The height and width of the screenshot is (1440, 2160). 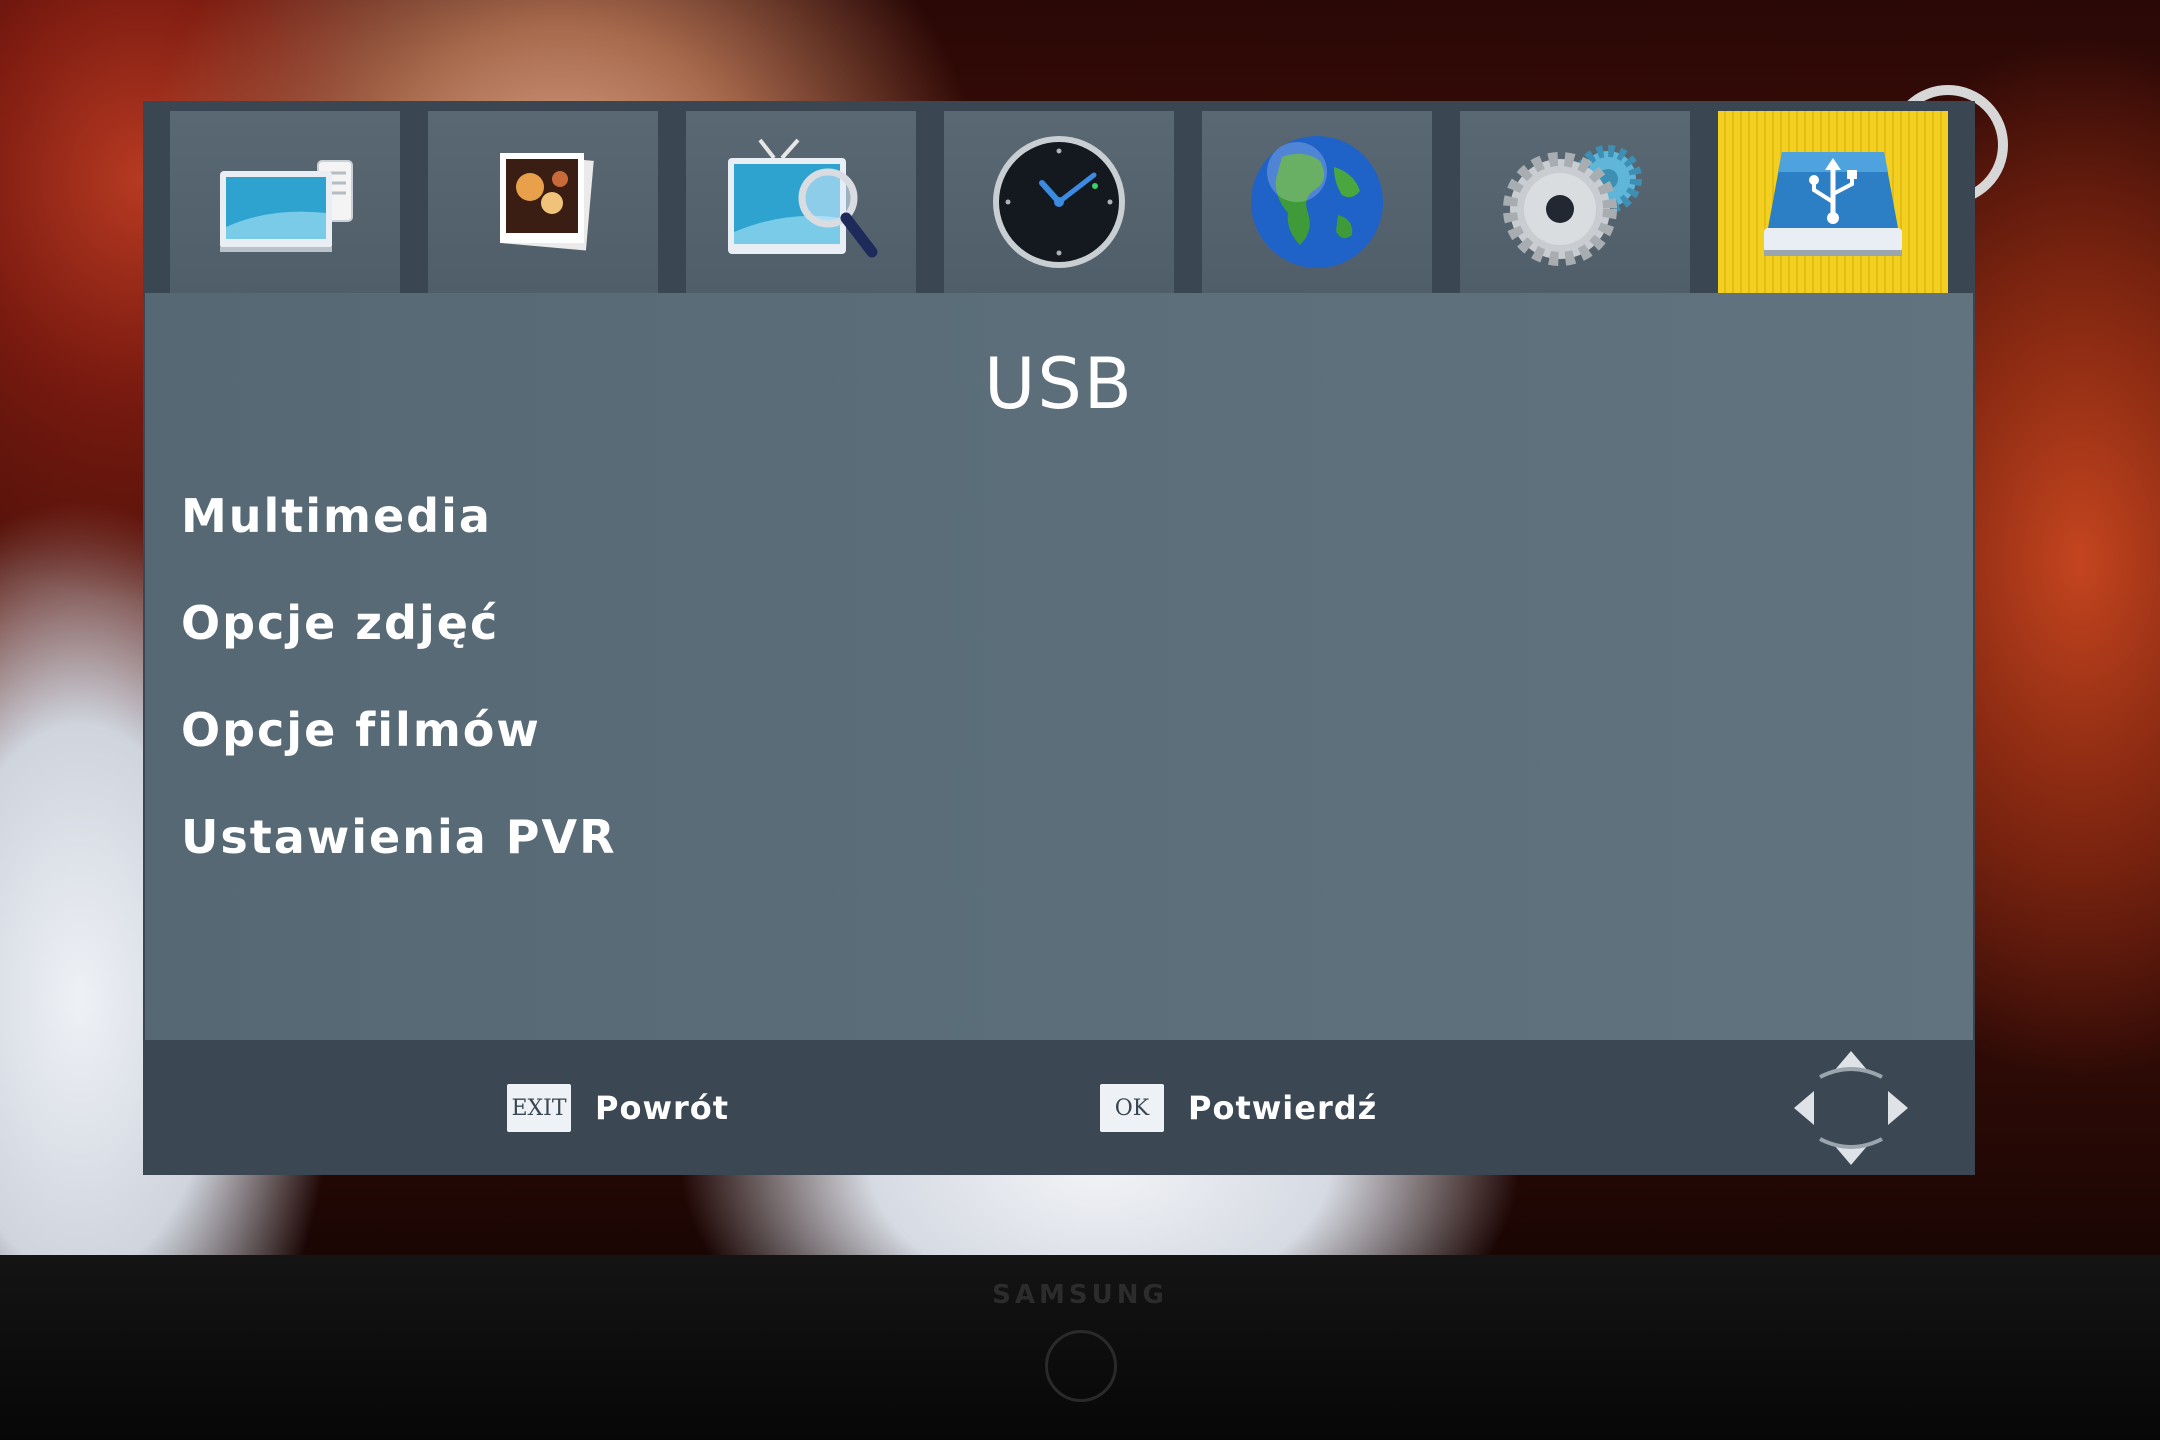 I want to click on back-label: Powrót, so click(x=662, y=1108).